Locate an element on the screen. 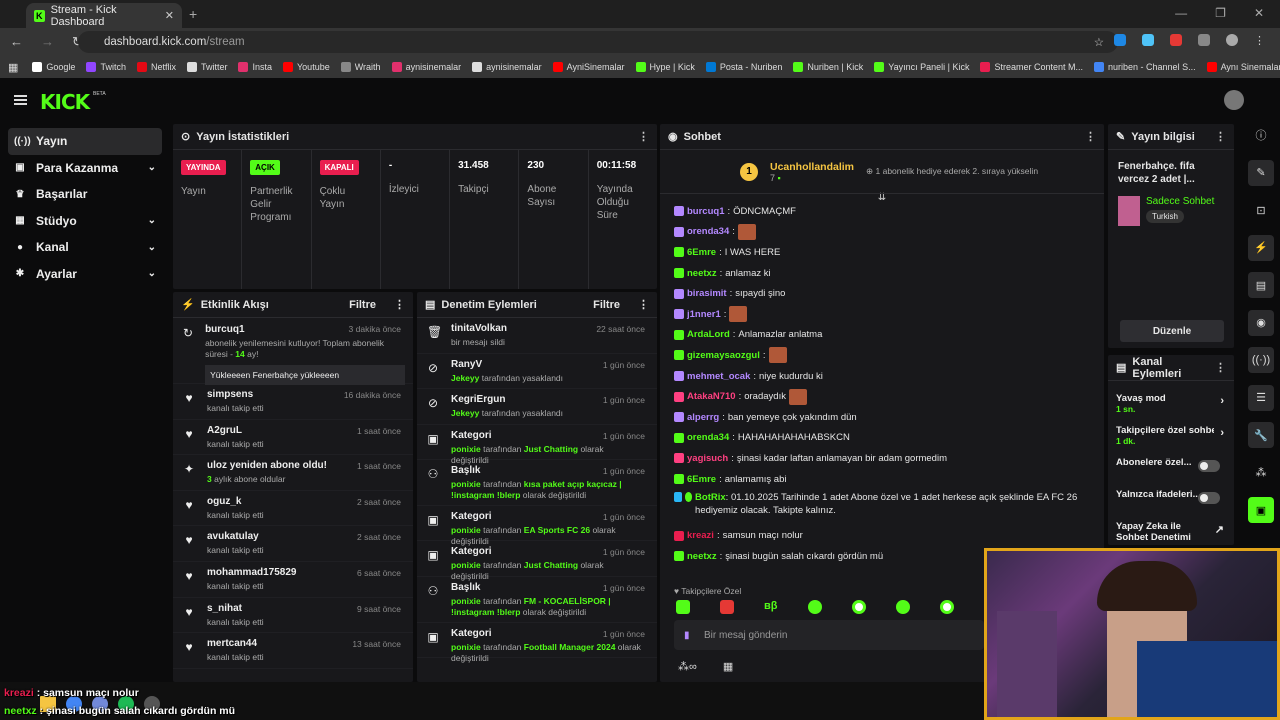 Image resolution: width=1280 pixels, height=720 pixels. sidebar-item: ● Kanal ⌄ is located at coordinates (85, 247).